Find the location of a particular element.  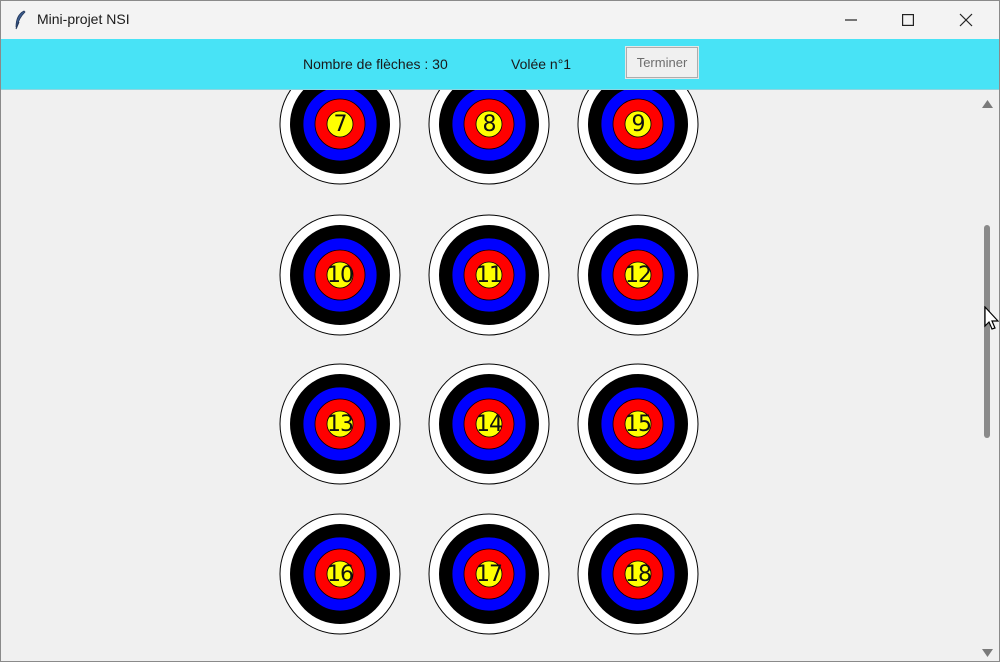

target-number-label: 13 is located at coordinates (340, 424).